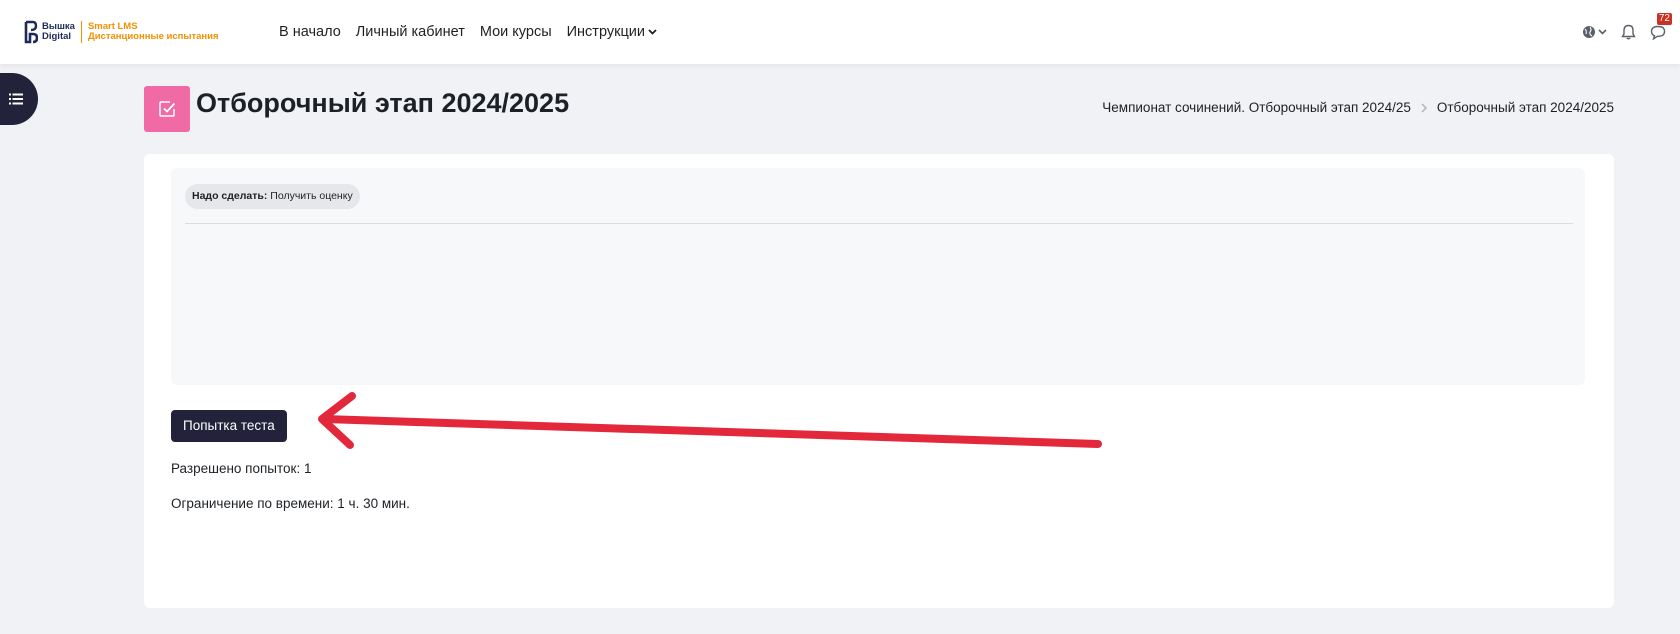 The height and width of the screenshot is (634, 1680). What do you see at coordinates (16, 99) in the screenshot?
I see `list-icon` at bounding box center [16, 99].